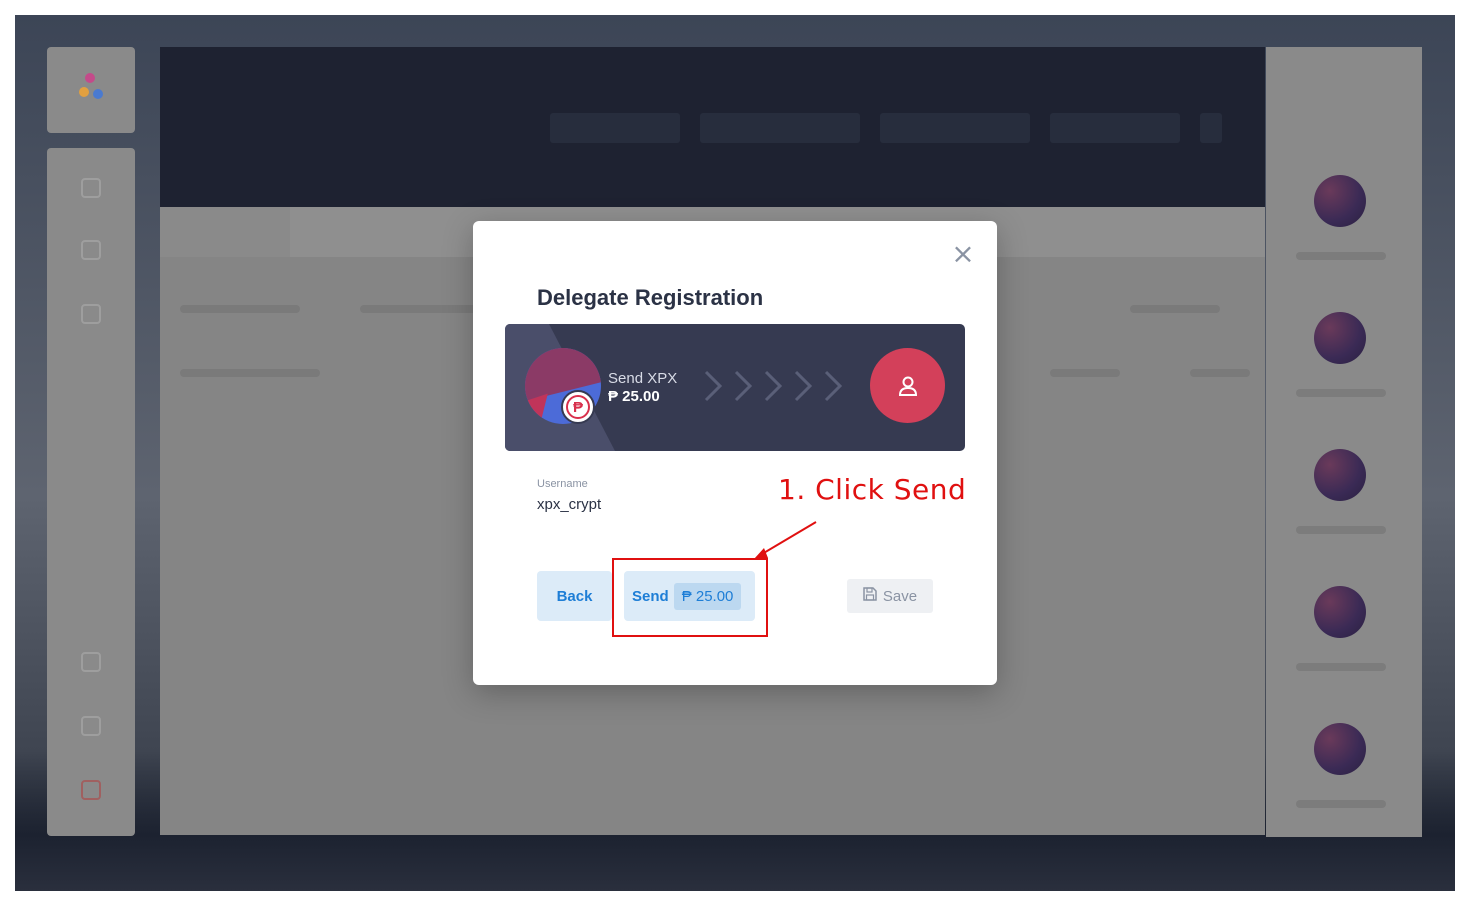 Image resolution: width=1470 pixels, height=914 pixels. I want to click on side-nav, so click(91, 492).